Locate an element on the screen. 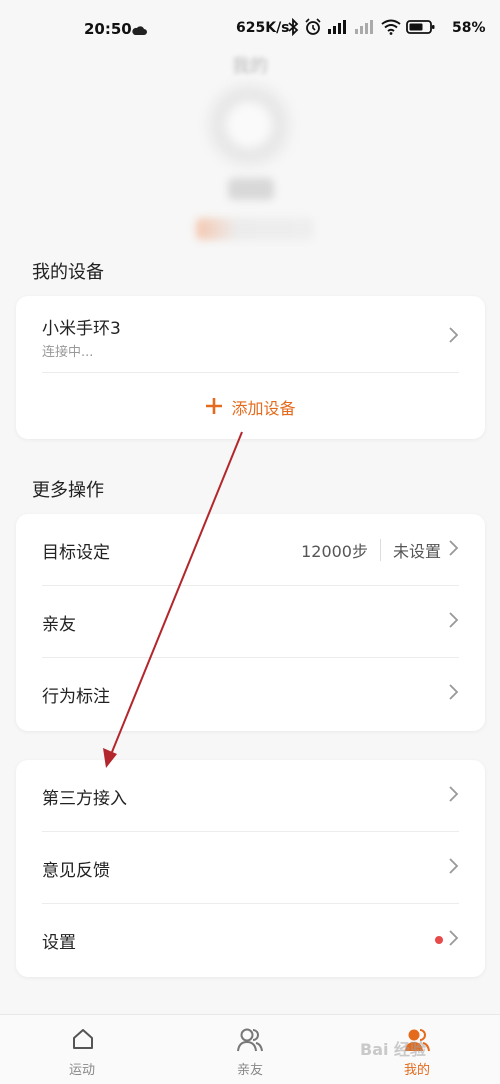 Image resolution: width=500 pixels, height=1084 pixels. plus-icon is located at coordinates (214, 407).